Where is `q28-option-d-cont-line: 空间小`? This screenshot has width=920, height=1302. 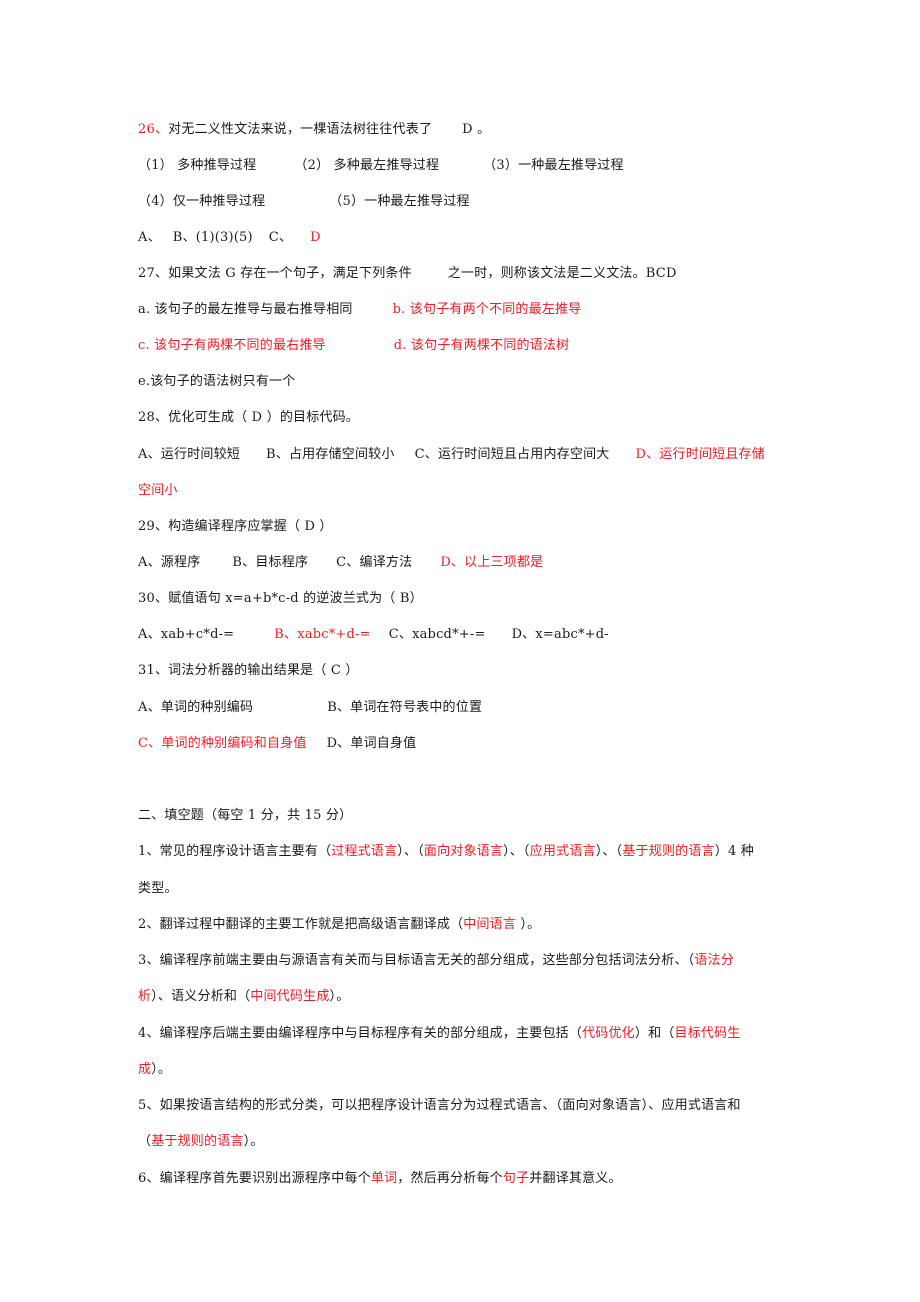
q28-option-d-cont-line: 空间小 is located at coordinates (158, 491).